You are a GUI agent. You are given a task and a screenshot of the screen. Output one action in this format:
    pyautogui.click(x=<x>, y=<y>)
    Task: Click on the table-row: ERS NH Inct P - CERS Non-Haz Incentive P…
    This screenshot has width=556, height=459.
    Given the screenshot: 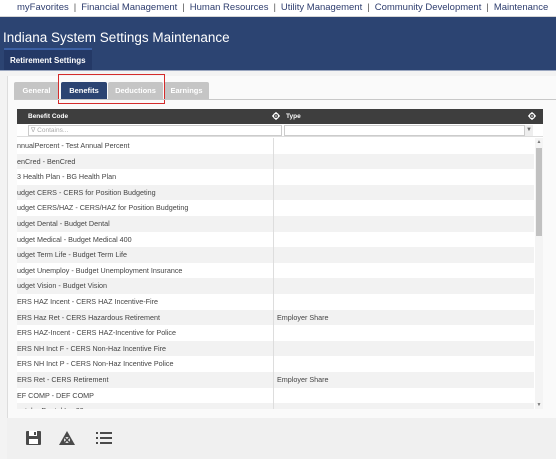 What is the action you would take?
    pyautogui.click(x=275, y=364)
    